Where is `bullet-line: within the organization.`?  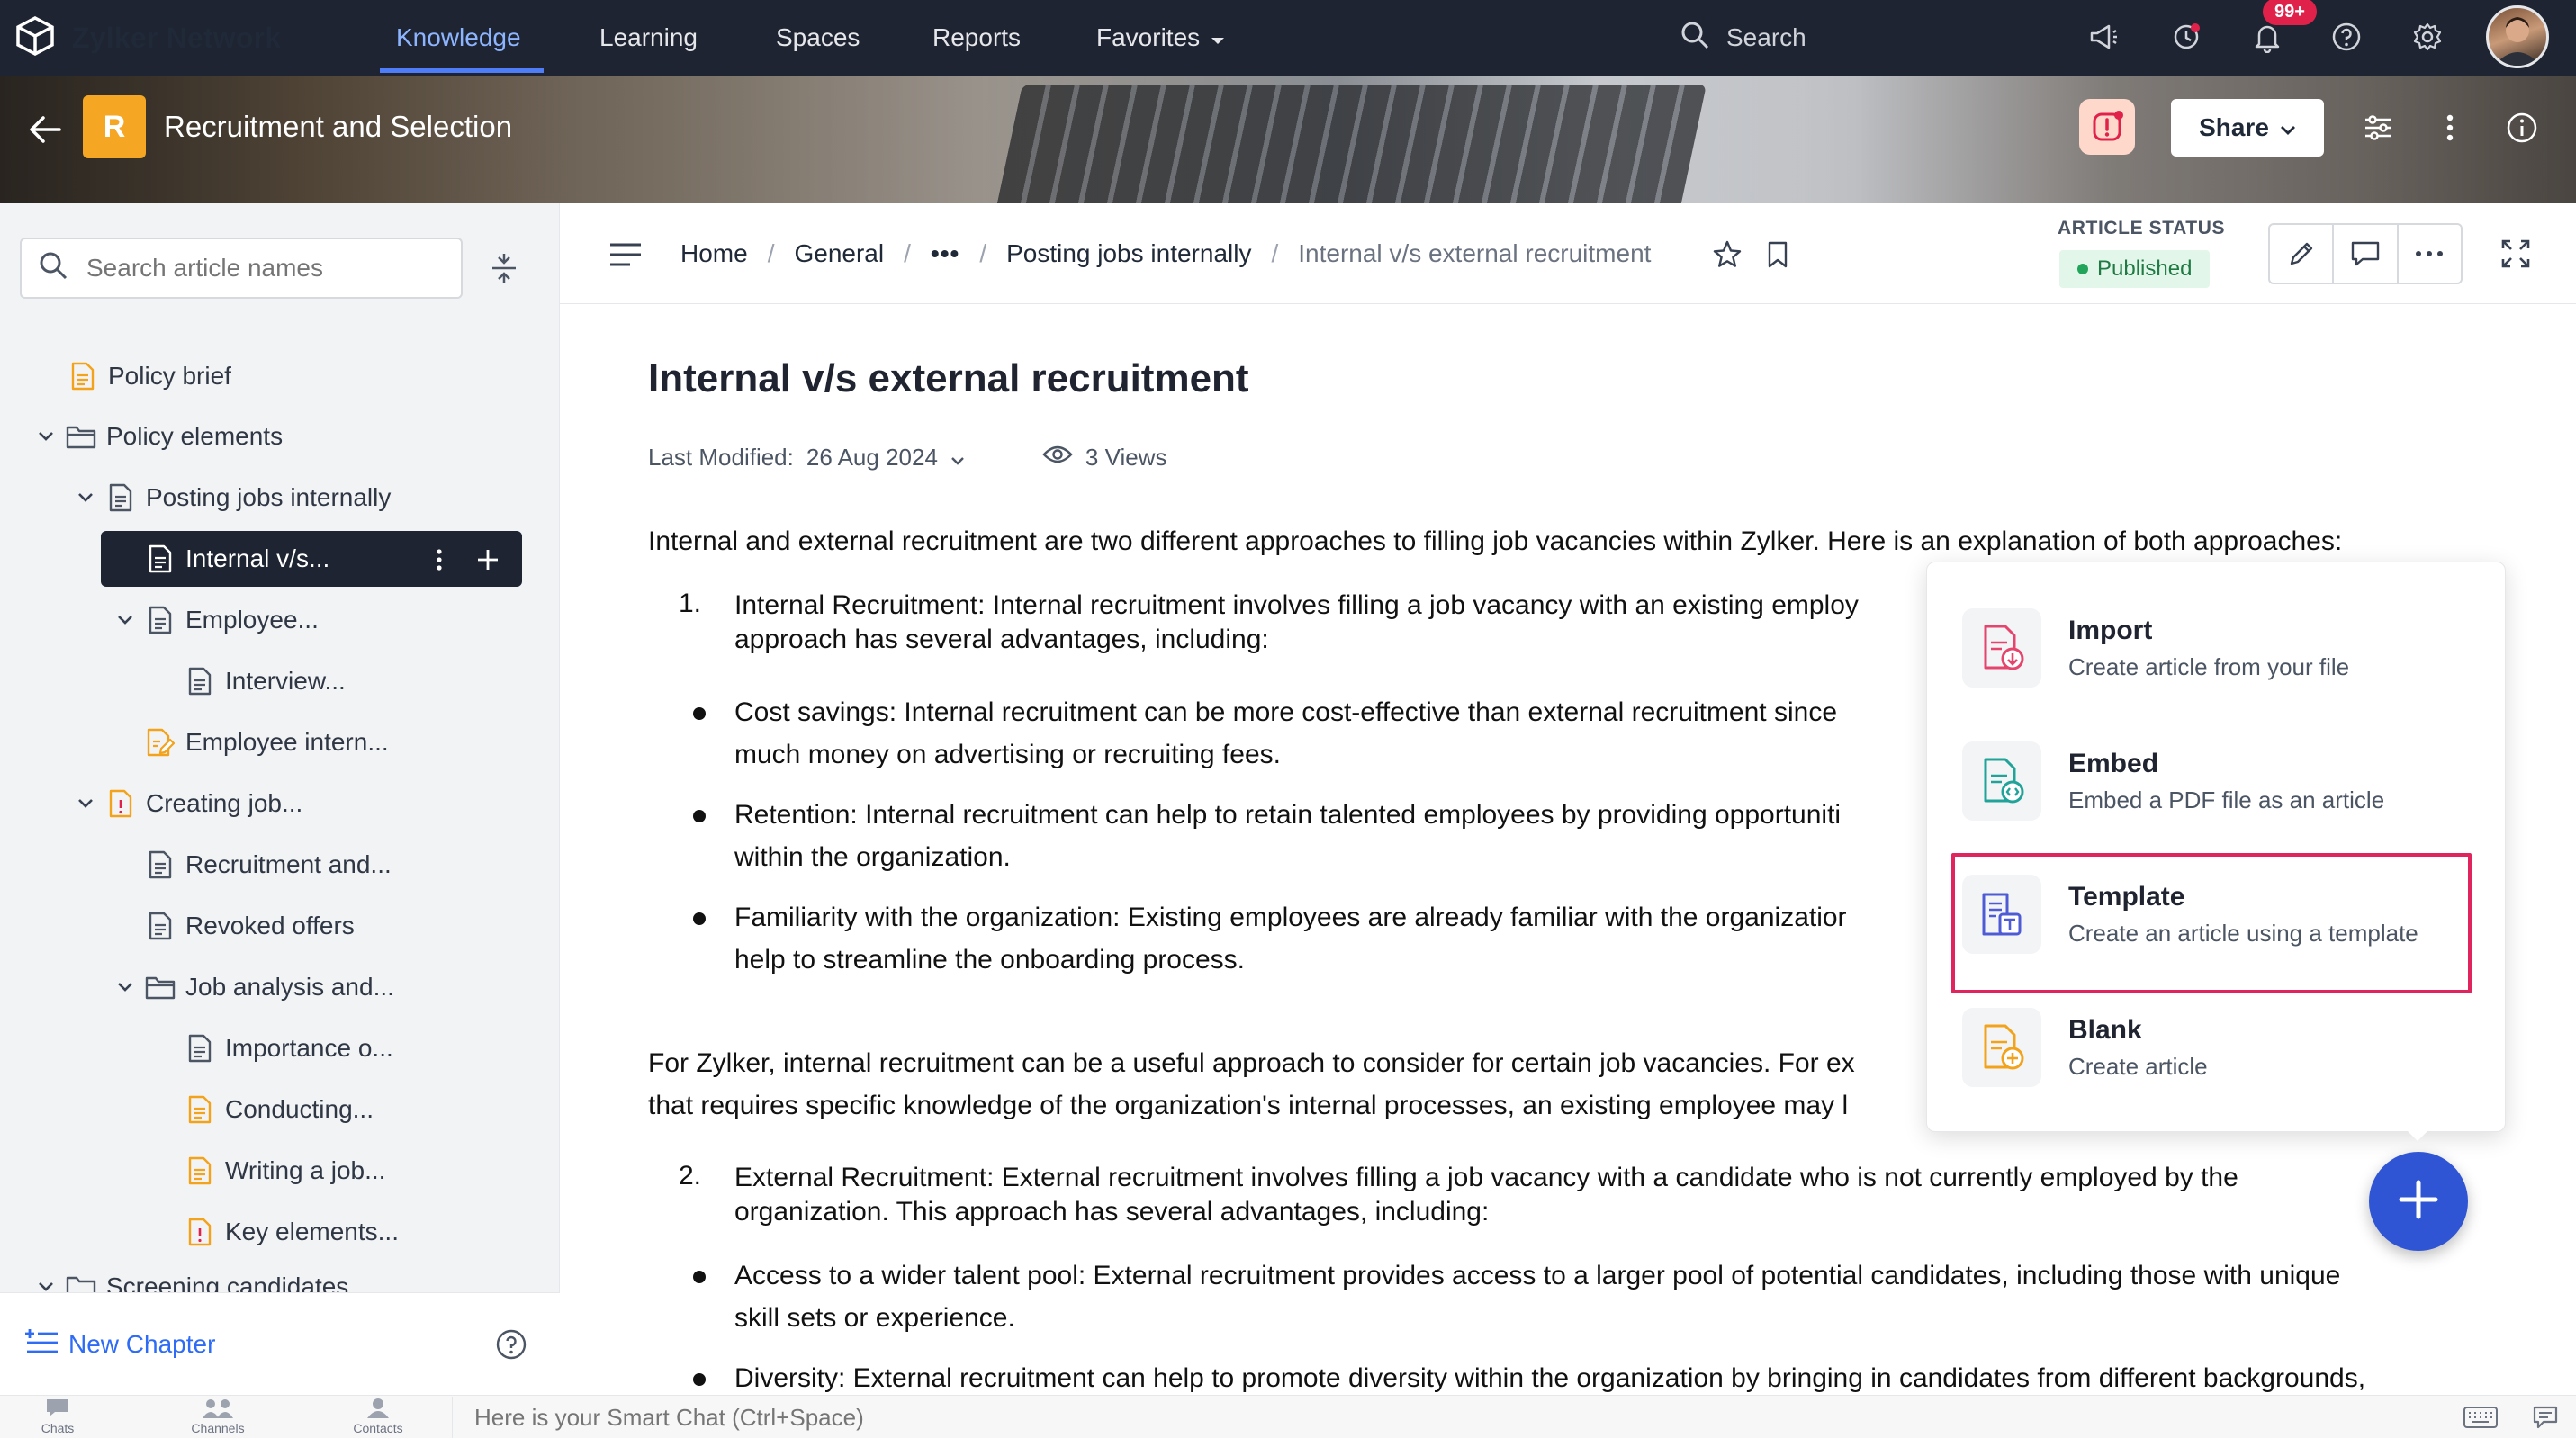
bullet-line: within the organization. is located at coordinates (872, 857).